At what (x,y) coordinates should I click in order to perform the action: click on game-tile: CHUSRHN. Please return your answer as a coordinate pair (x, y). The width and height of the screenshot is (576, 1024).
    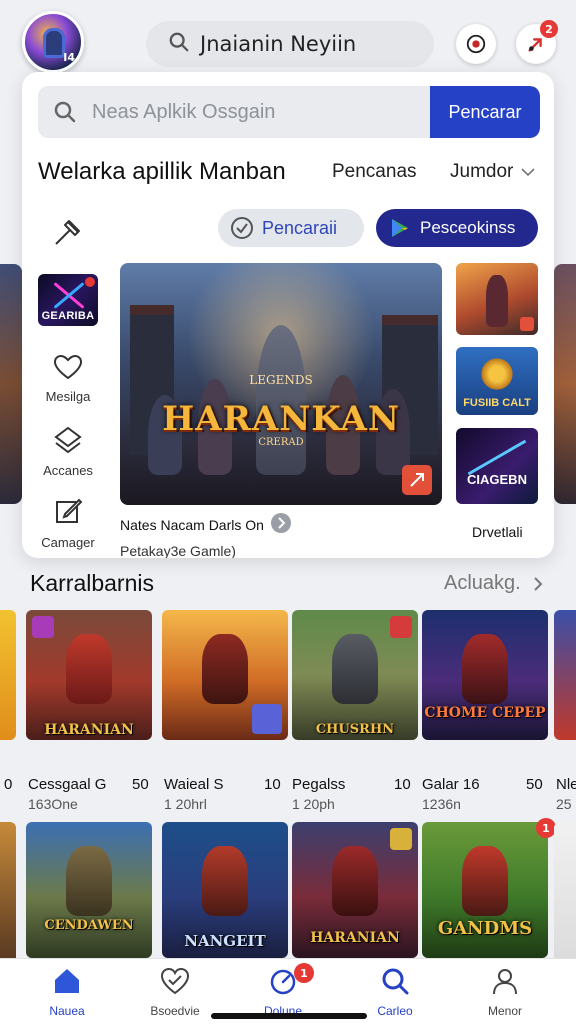
    Looking at the image, I should click on (355, 675).